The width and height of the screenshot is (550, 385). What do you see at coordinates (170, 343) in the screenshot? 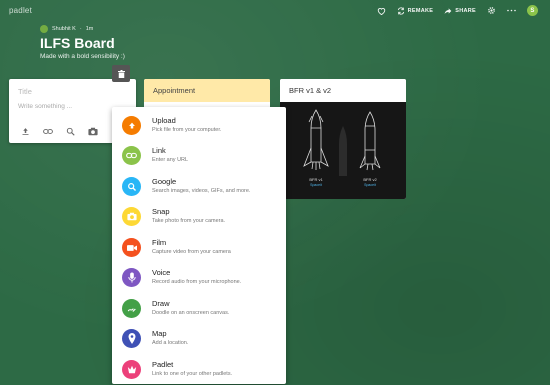
I see `menu-item-description: Add a location.` at bounding box center [170, 343].